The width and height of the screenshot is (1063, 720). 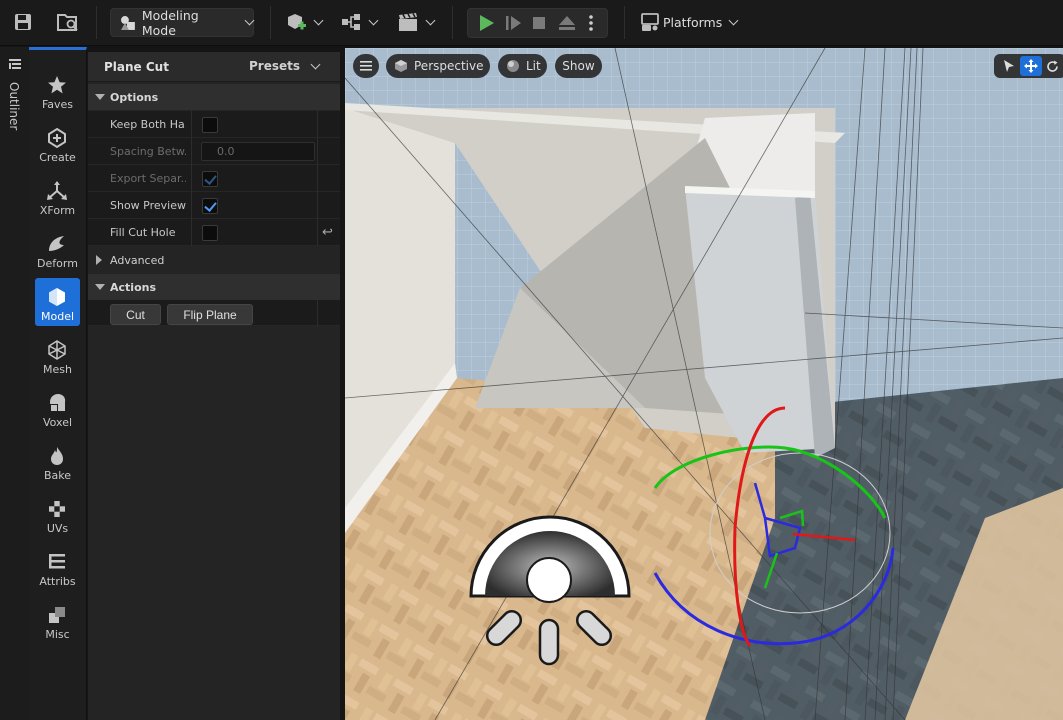 What do you see at coordinates (57, 509) in the screenshot?
I see `uvs-icon` at bounding box center [57, 509].